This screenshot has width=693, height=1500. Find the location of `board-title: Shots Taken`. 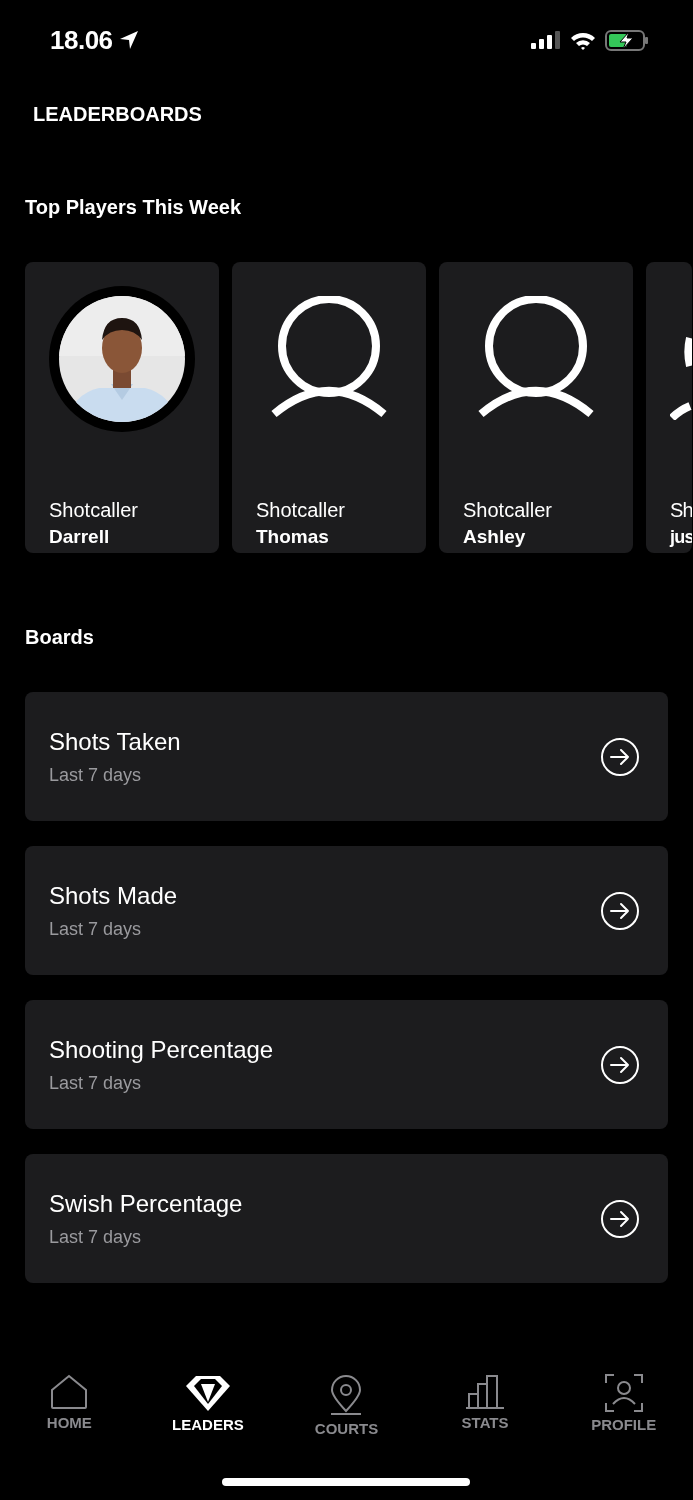

board-title: Shots Taken is located at coordinates (115, 741).